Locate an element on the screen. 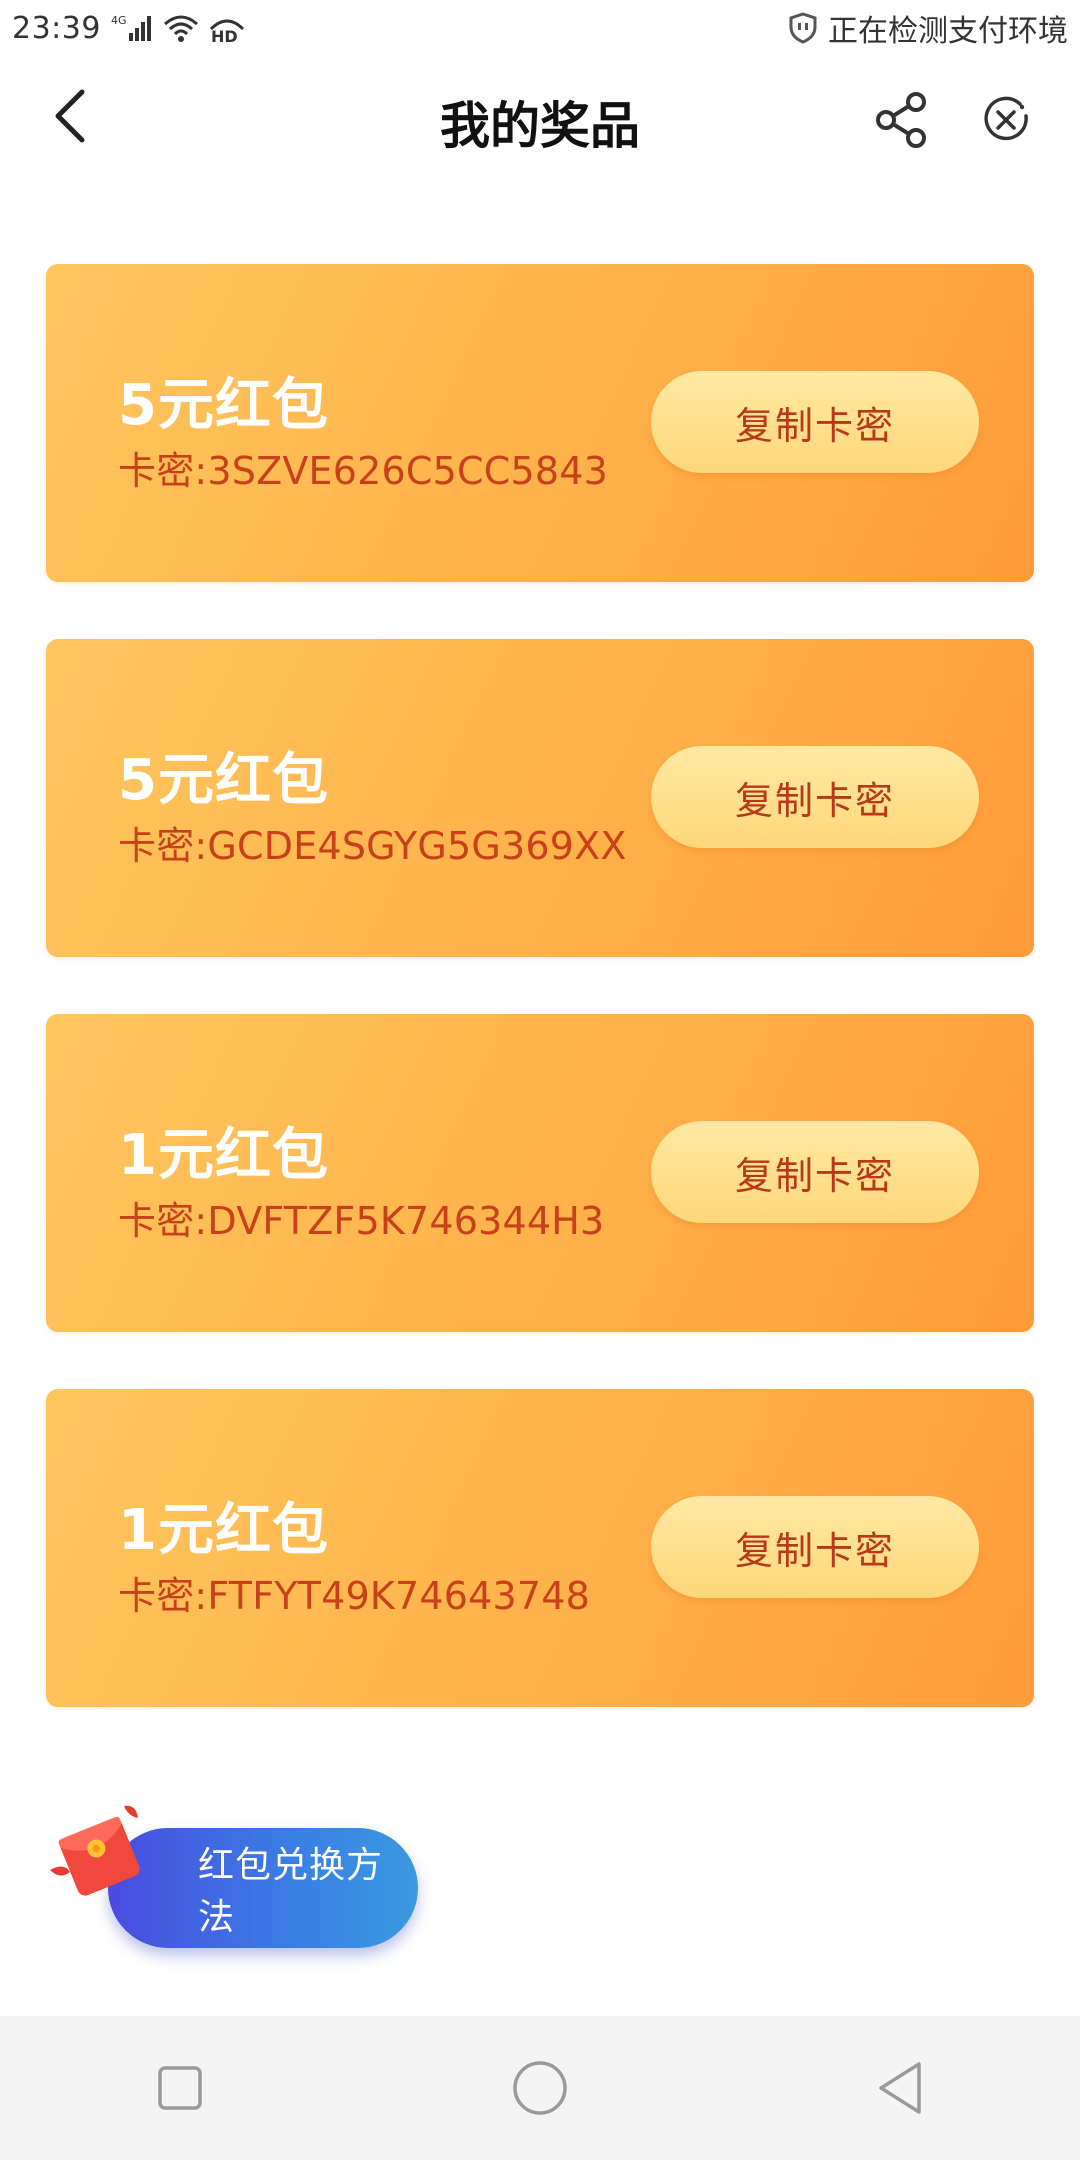  status-time: 23:39 is located at coordinates (56, 28).